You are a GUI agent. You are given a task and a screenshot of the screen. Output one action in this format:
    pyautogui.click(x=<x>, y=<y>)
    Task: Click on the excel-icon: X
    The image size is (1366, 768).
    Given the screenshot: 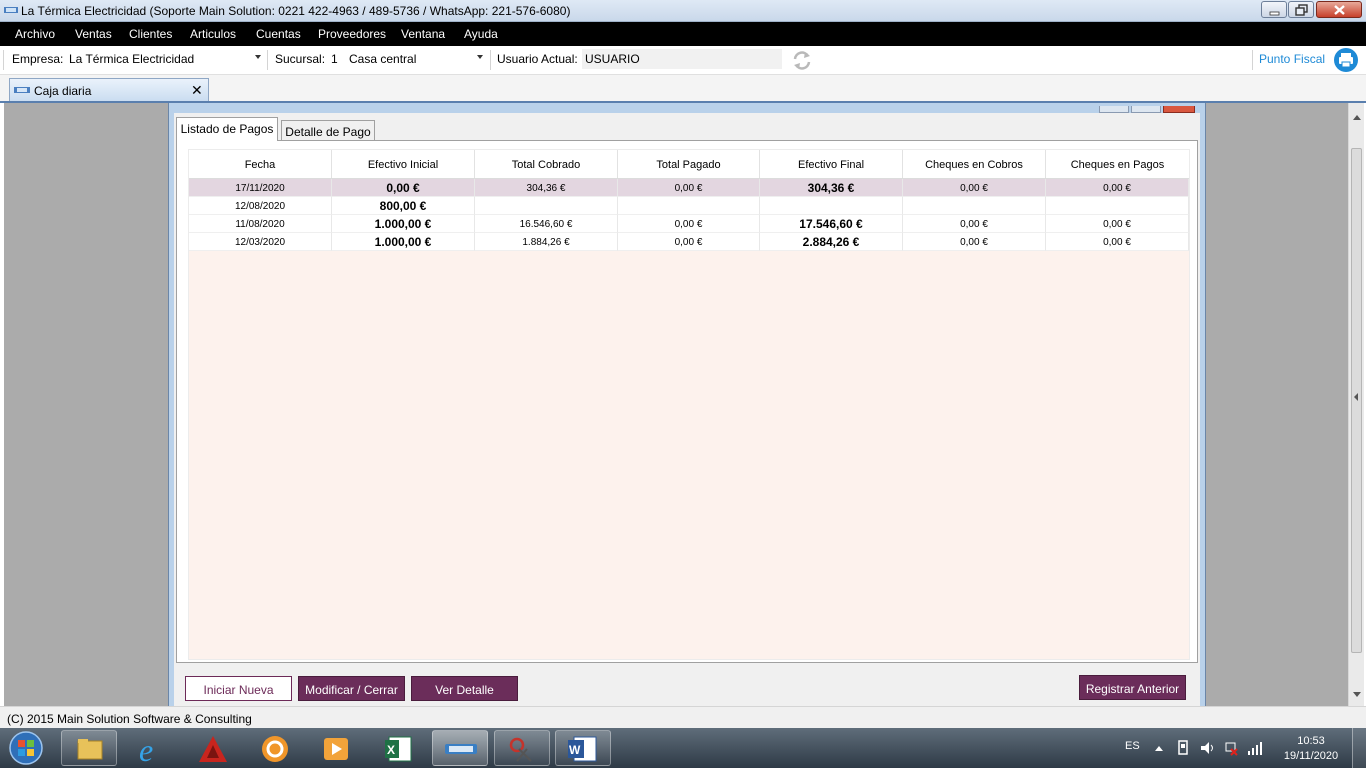 What is the action you would take?
    pyautogui.click(x=398, y=749)
    